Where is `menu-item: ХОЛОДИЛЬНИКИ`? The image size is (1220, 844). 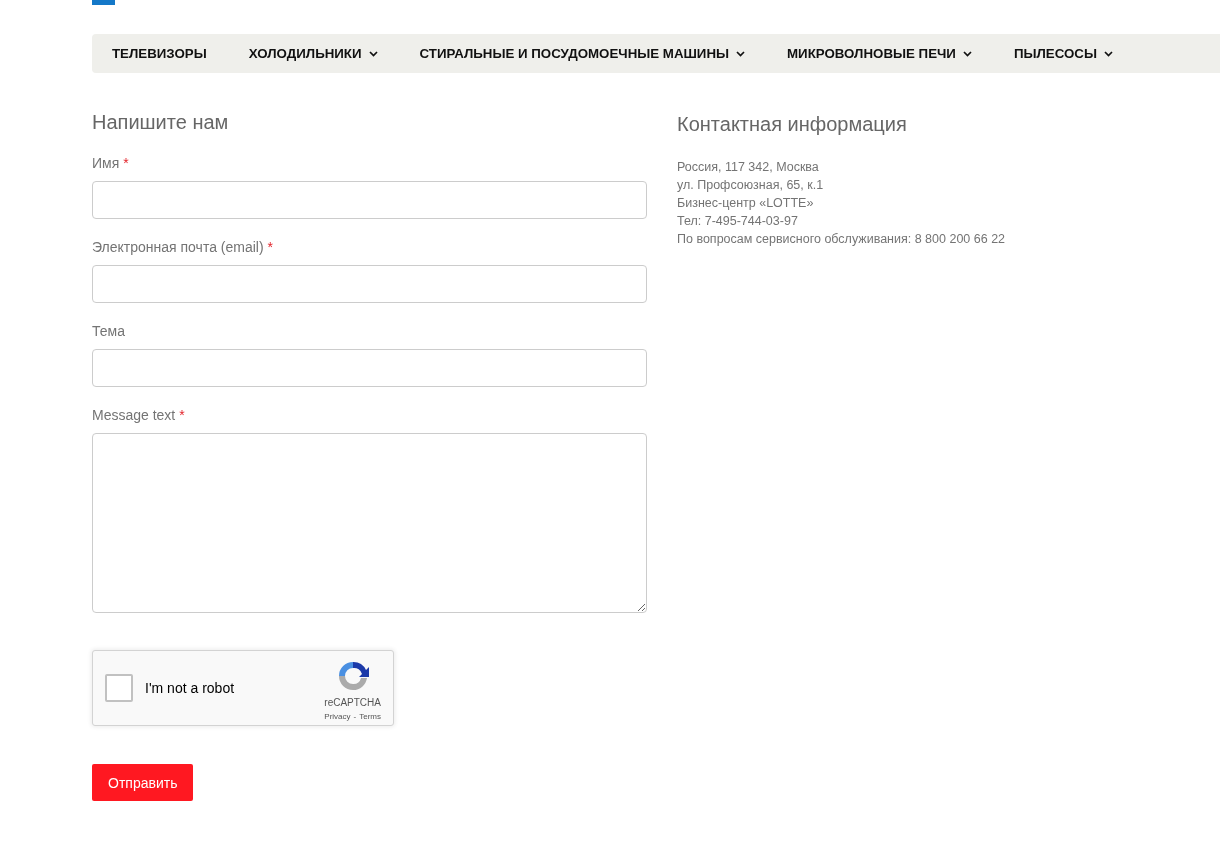 menu-item: ХОЛОДИЛЬНИКИ is located at coordinates (313, 53).